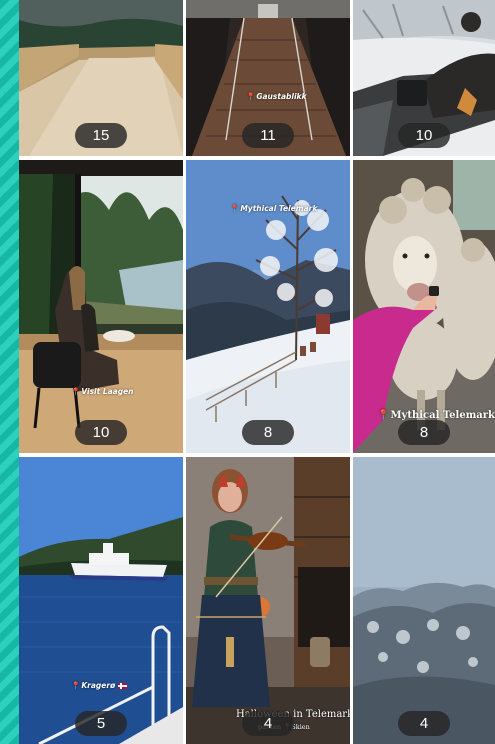 The height and width of the screenshot is (744, 495). I want to click on video-tile-8: Halloween in Telemark parken 📍Skien 4, so click(268, 600).